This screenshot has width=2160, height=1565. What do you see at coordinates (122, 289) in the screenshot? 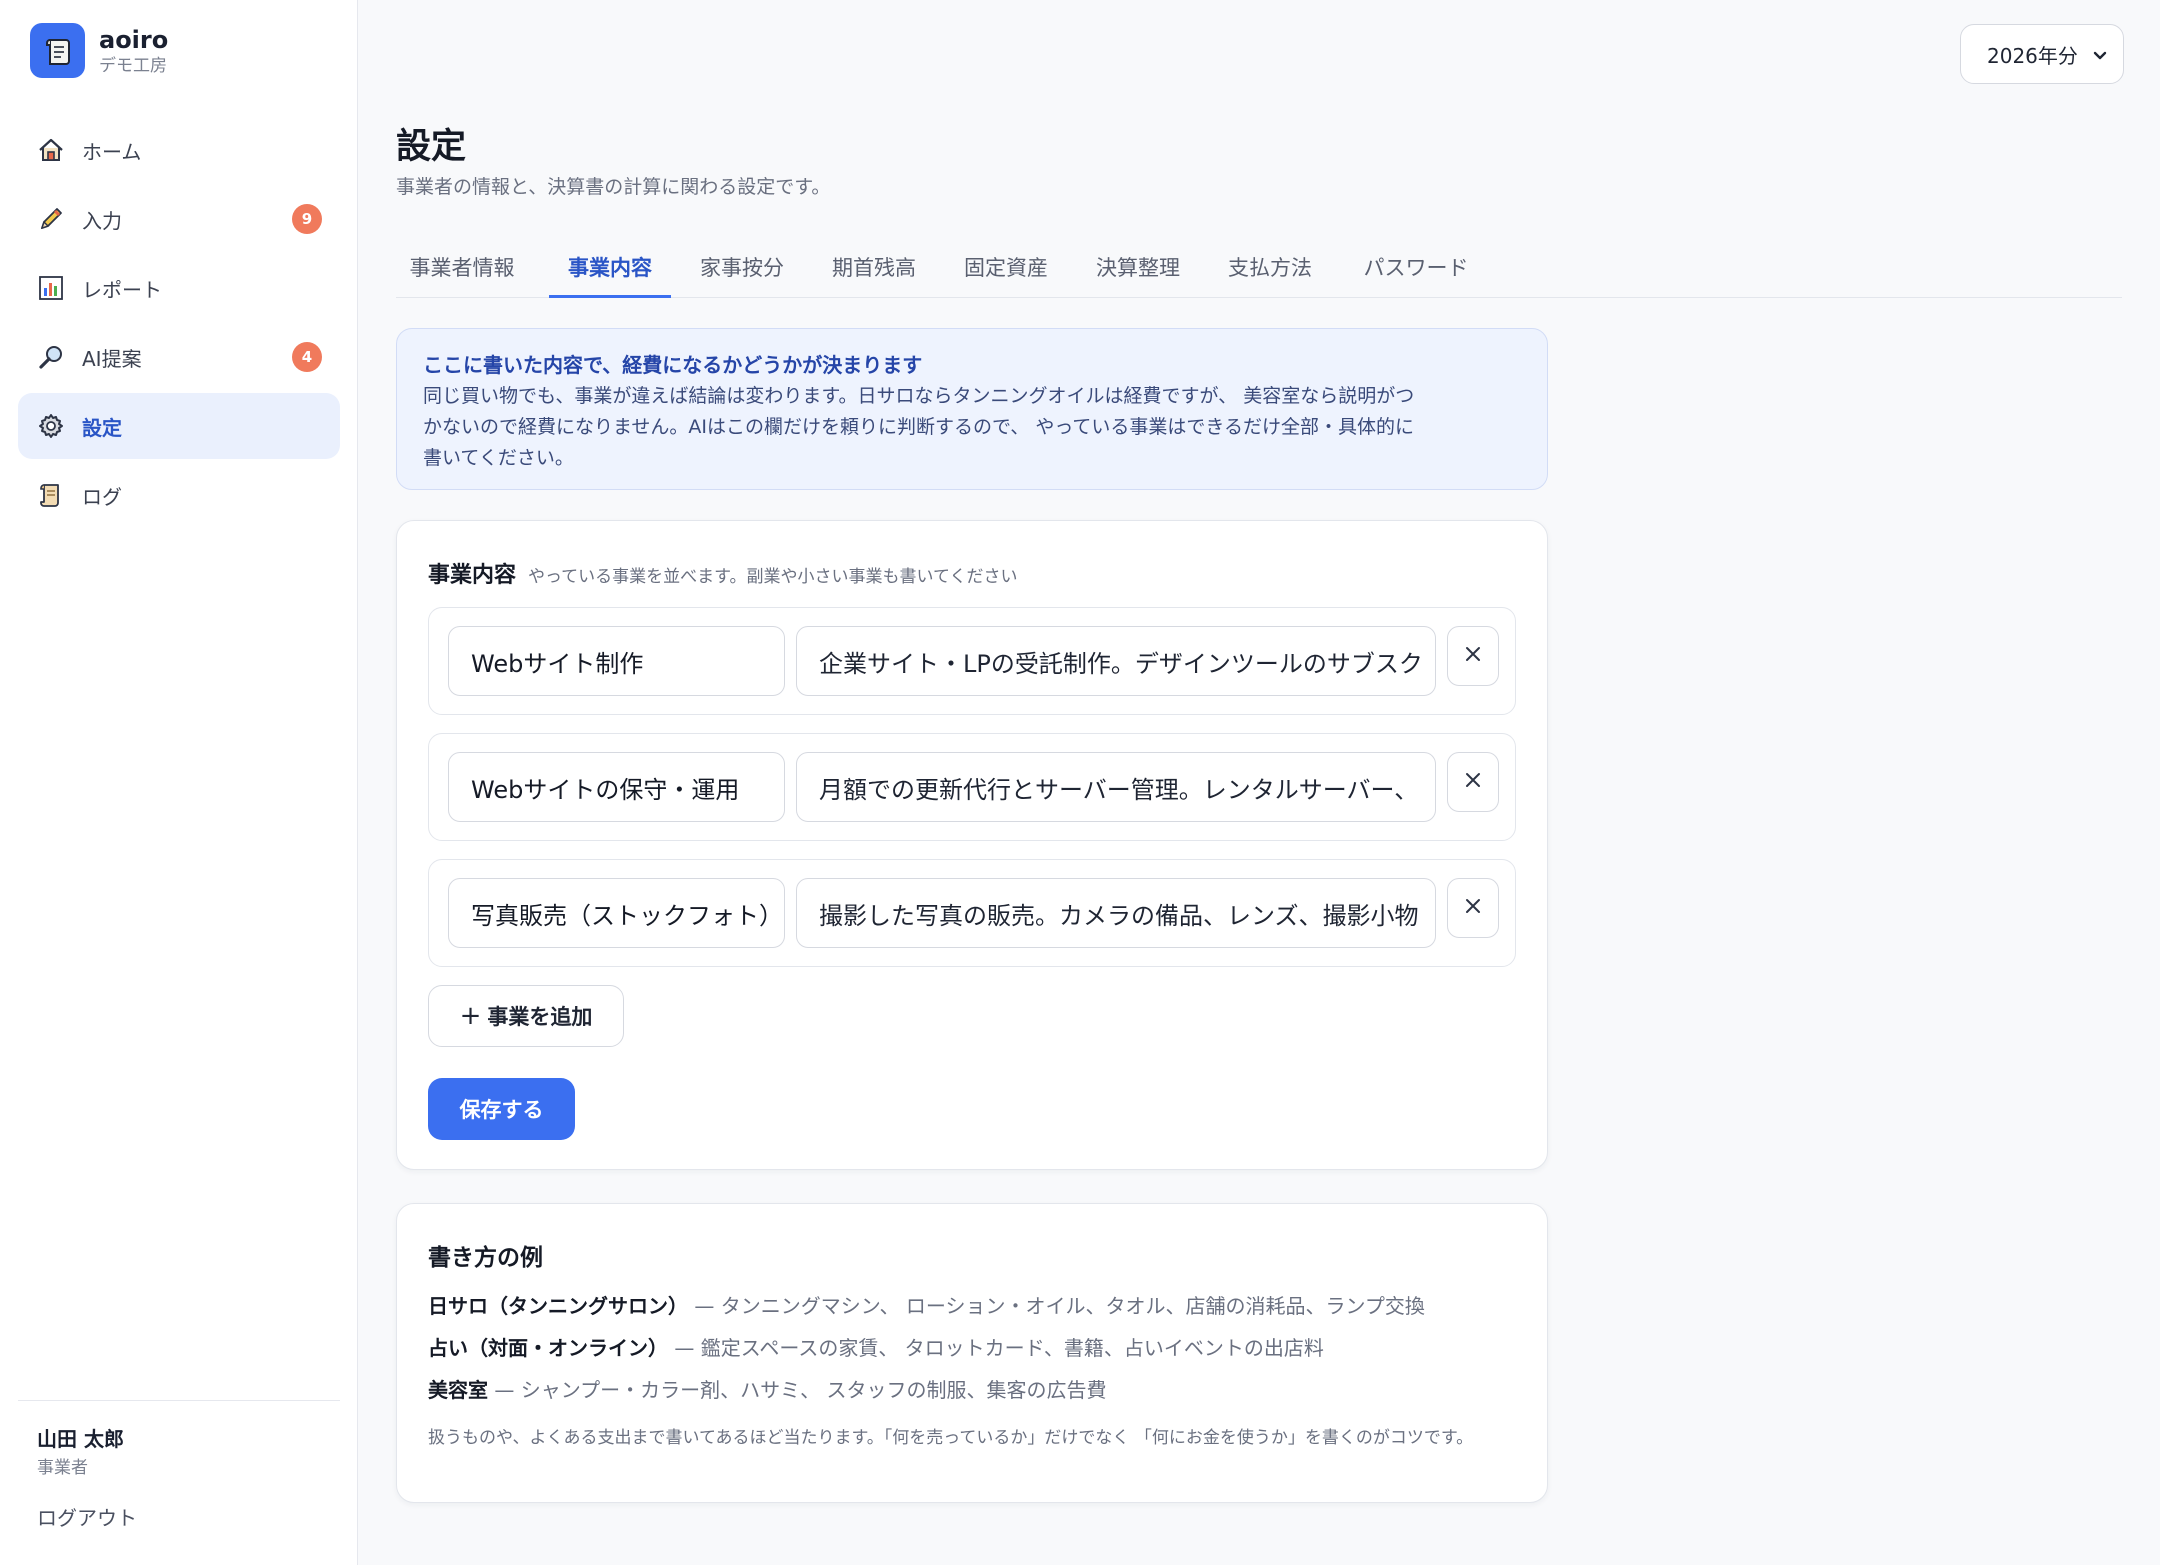
I see `sidebar-item-label: レポート` at bounding box center [122, 289].